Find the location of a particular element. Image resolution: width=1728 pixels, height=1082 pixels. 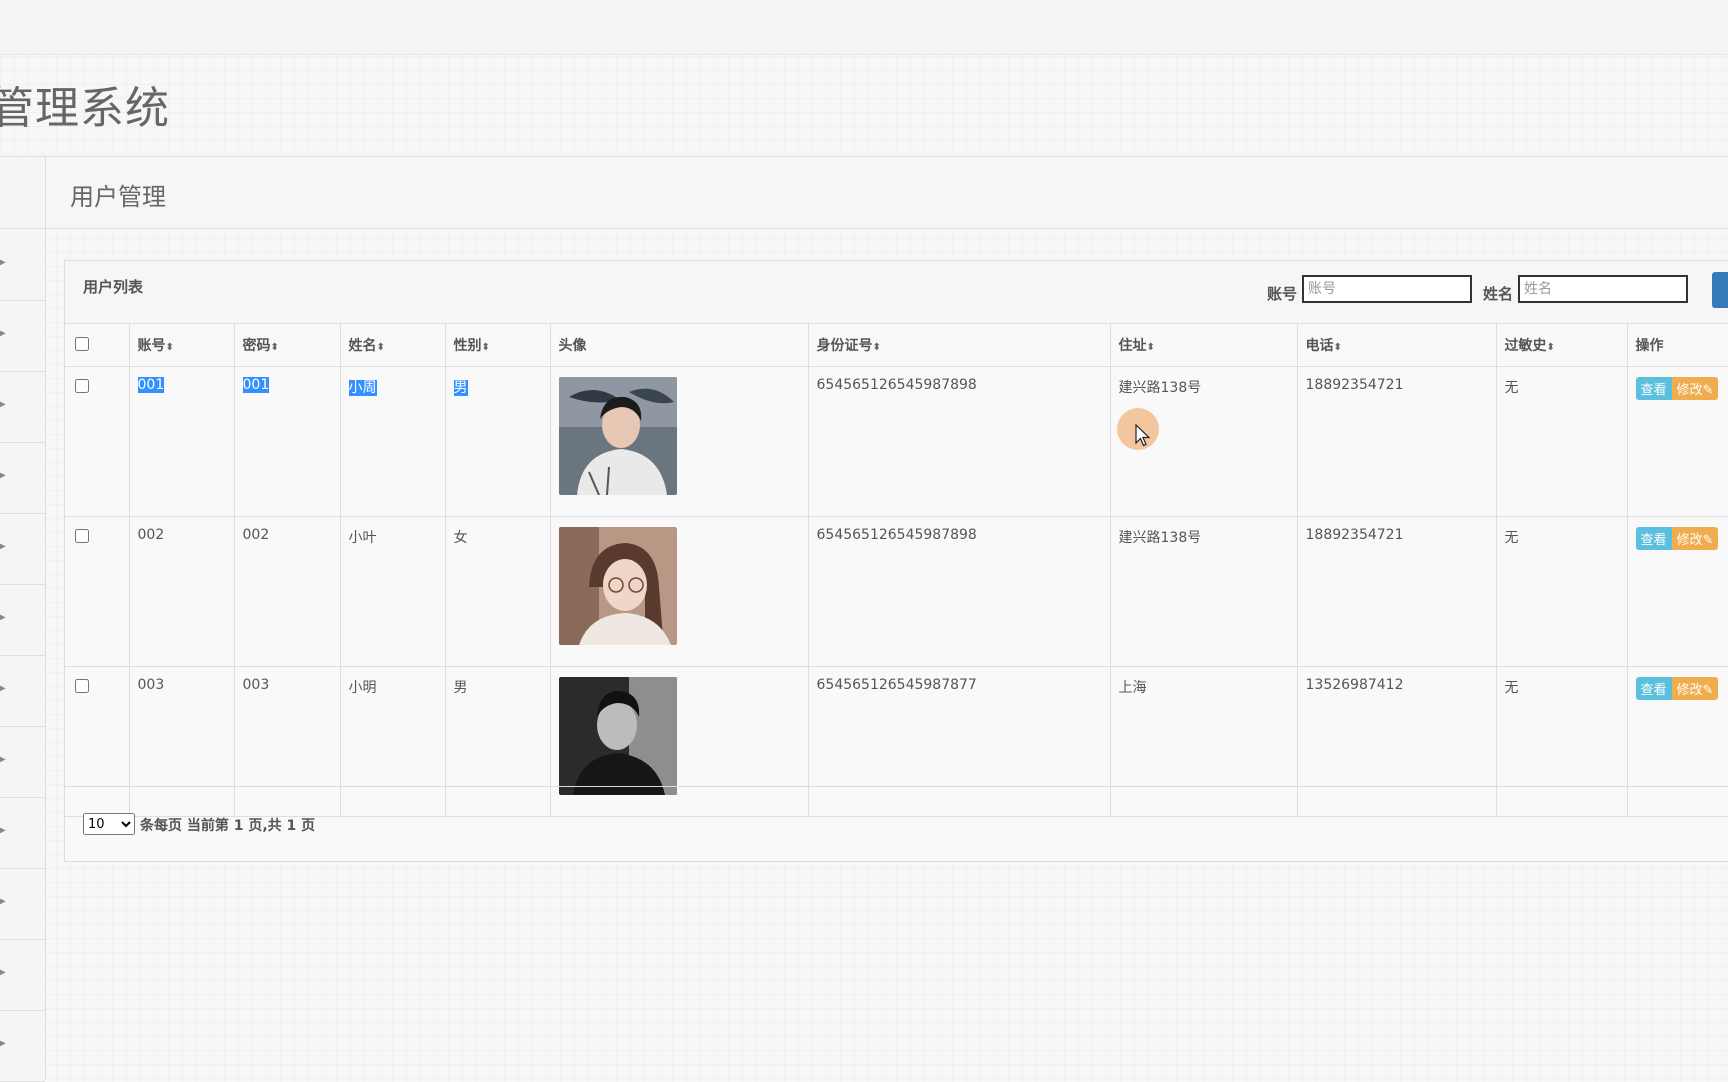

name-cell: 小周 is located at coordinates (392, 441).